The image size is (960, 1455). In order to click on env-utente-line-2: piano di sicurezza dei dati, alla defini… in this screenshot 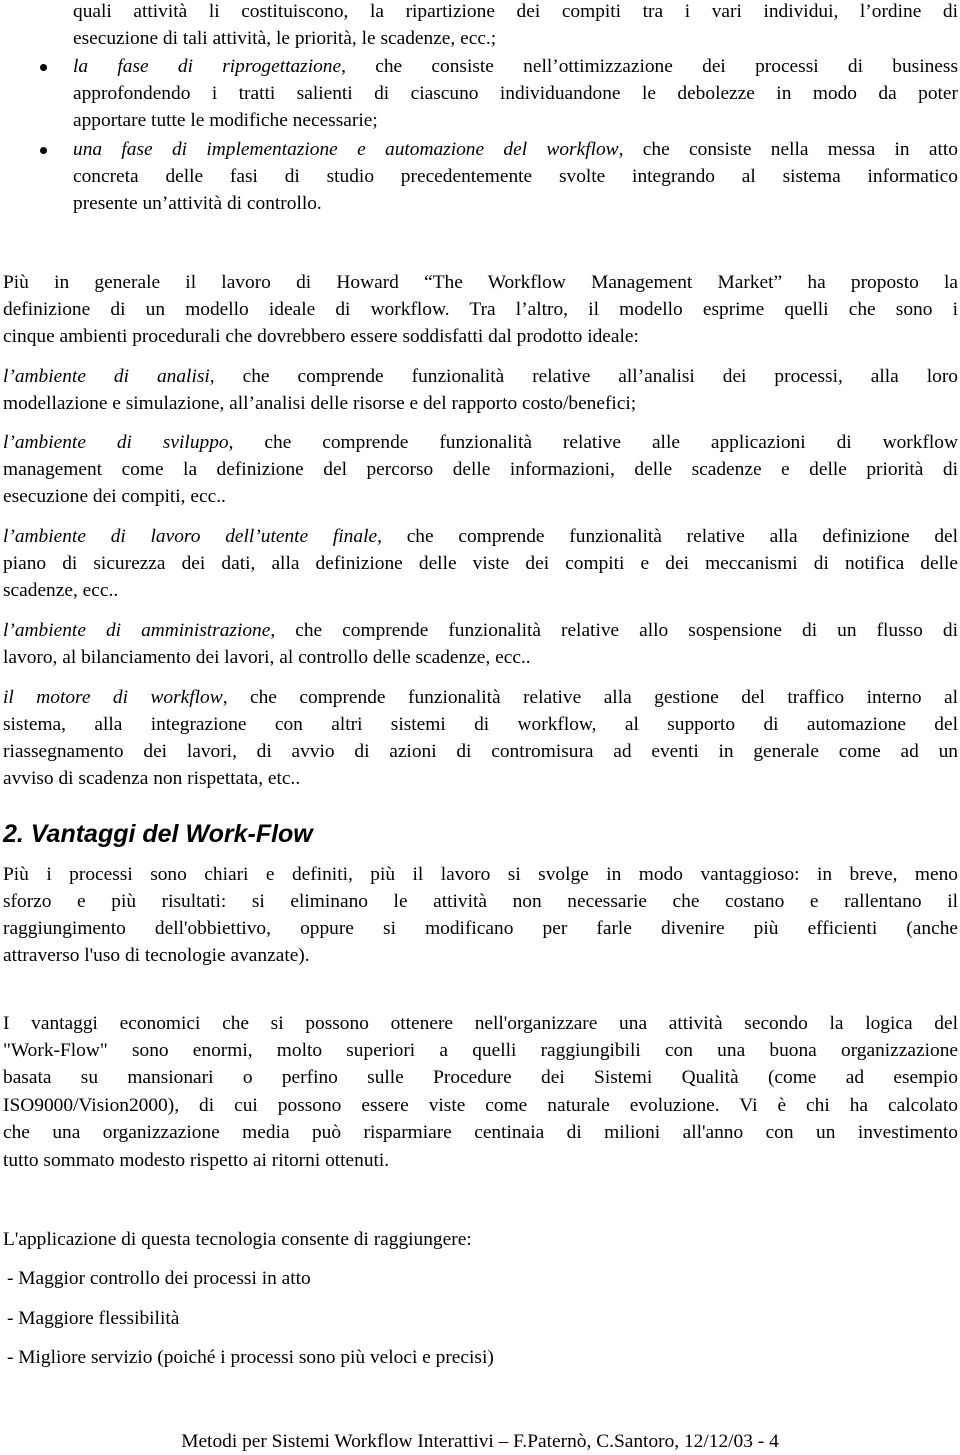, I will do `click(480, 563)`.